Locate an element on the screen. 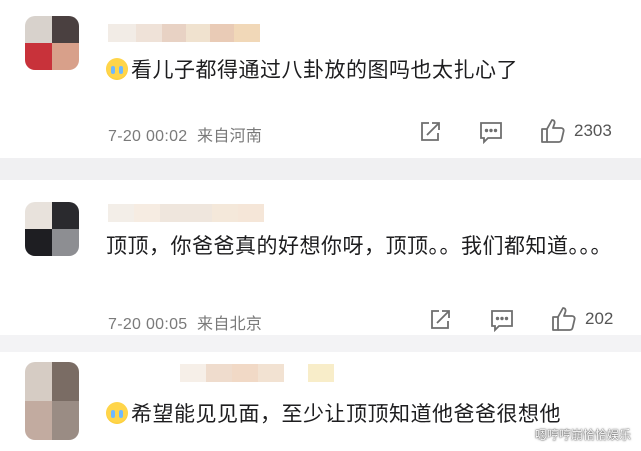  like-button: 2303 is located at coordinates (576, 131).